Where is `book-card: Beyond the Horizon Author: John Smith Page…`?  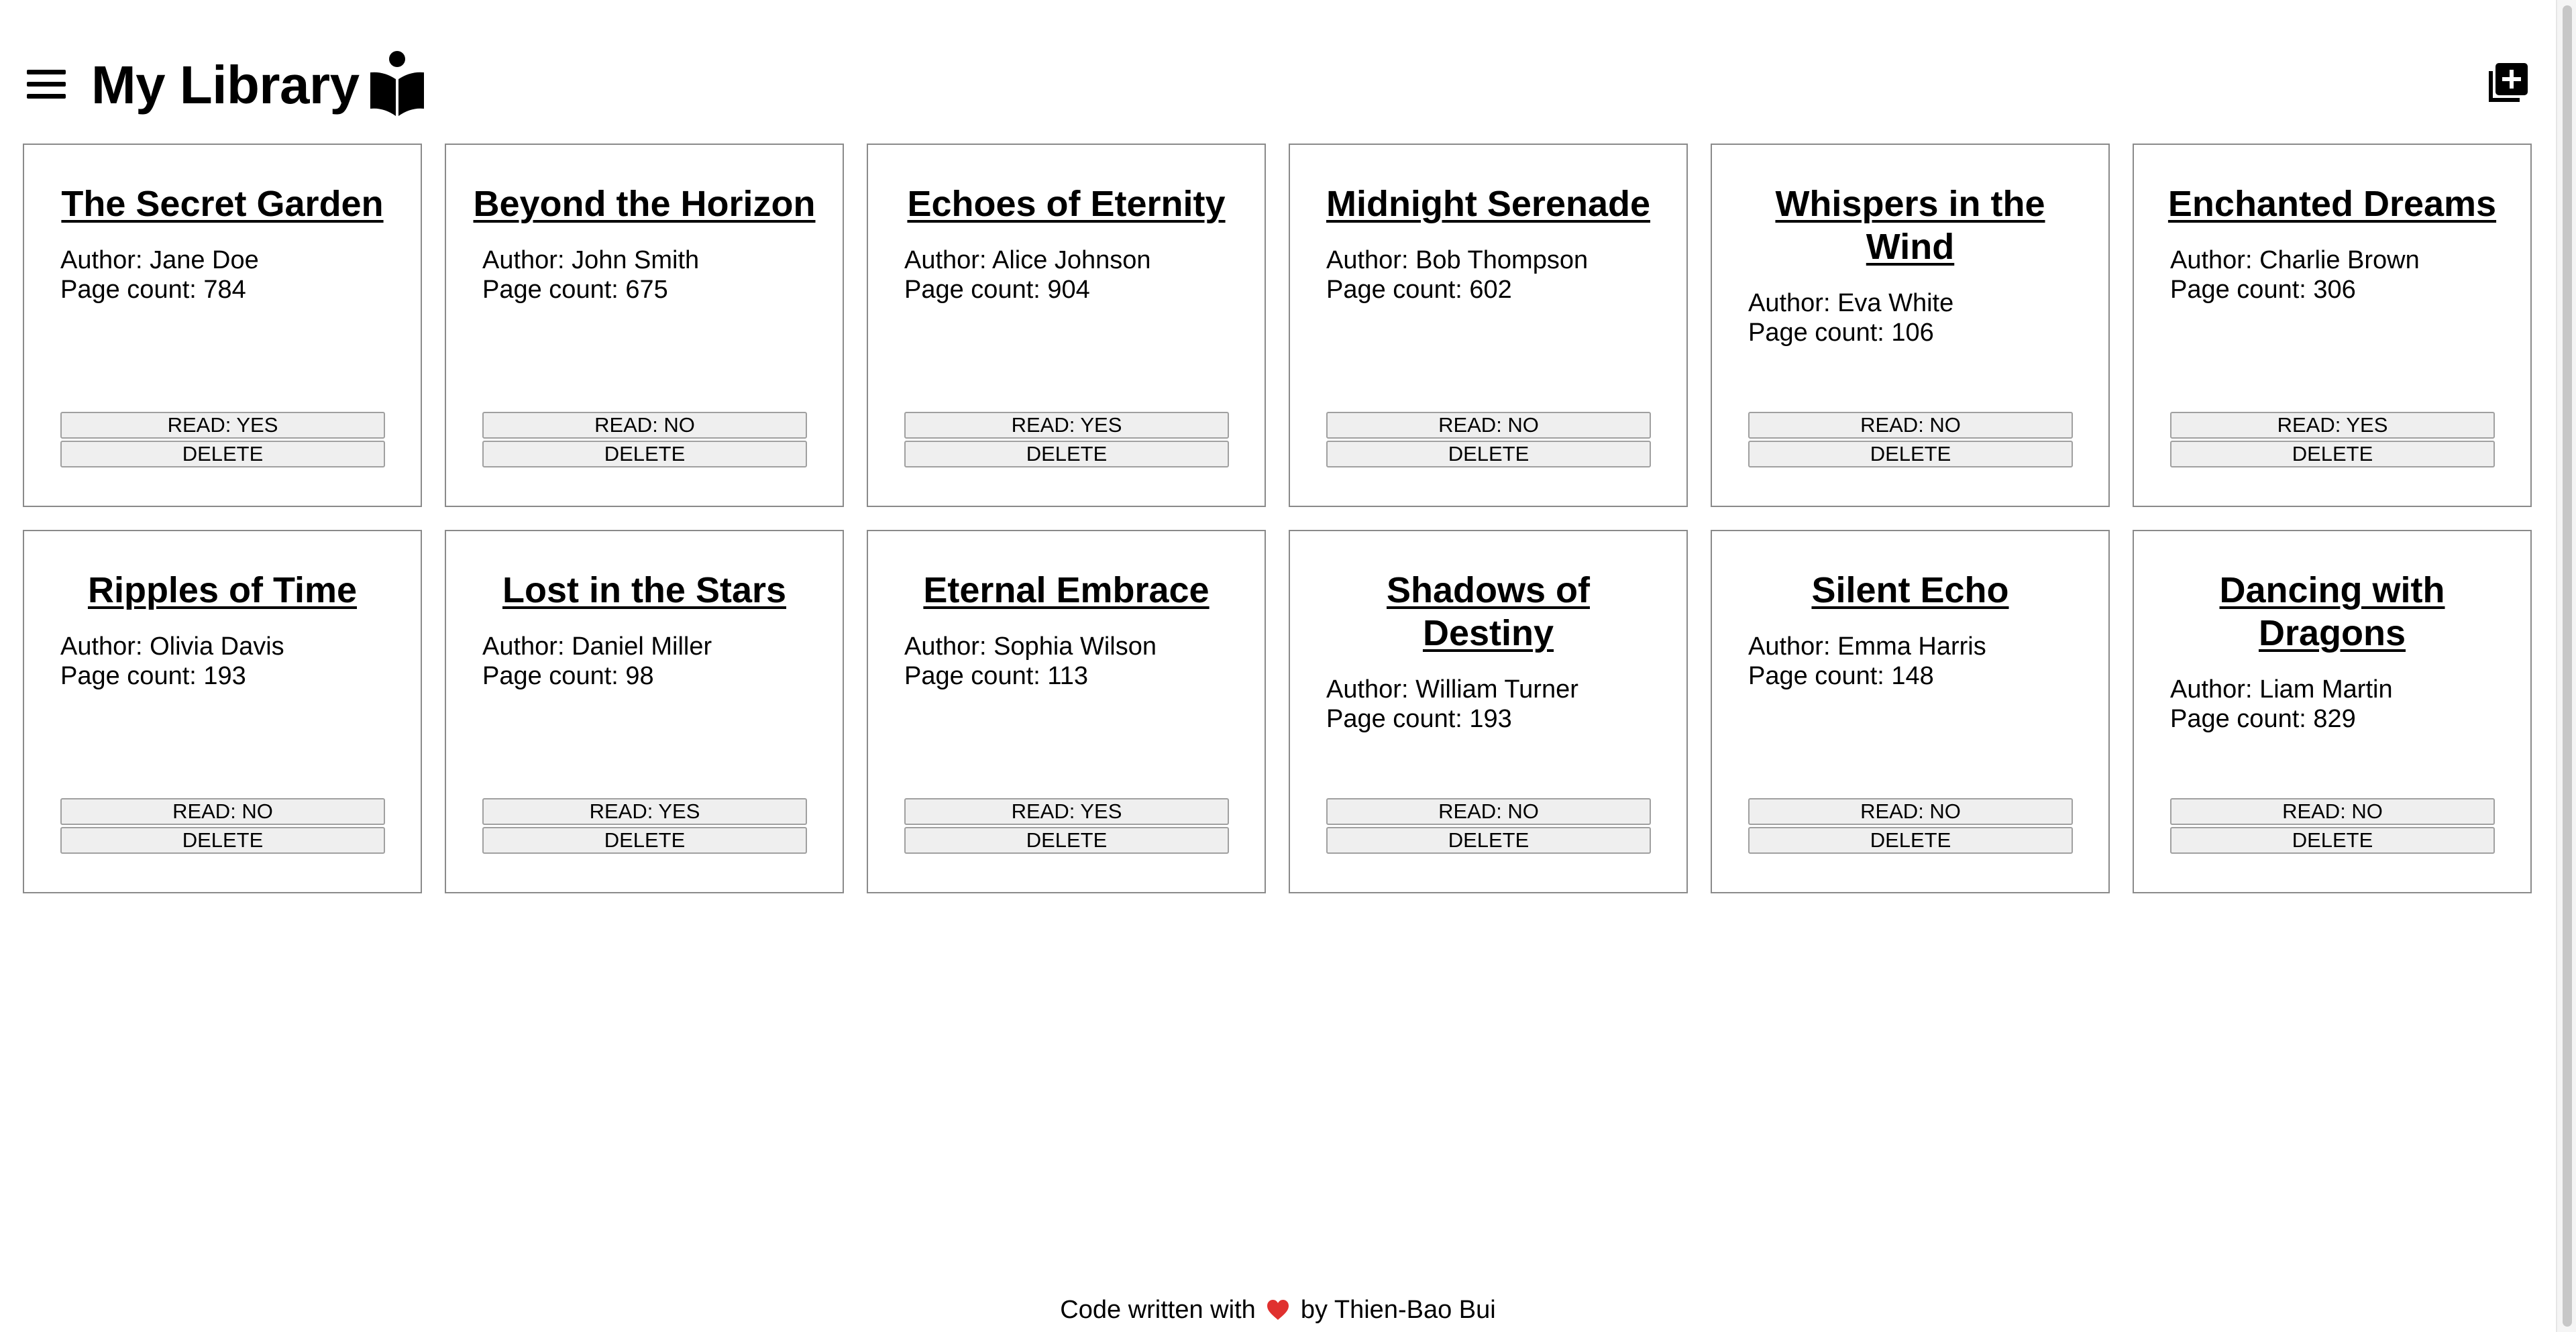
book-card: Beyond the Horizon Author: John Smith Page… is located at coordinates (644, 325).